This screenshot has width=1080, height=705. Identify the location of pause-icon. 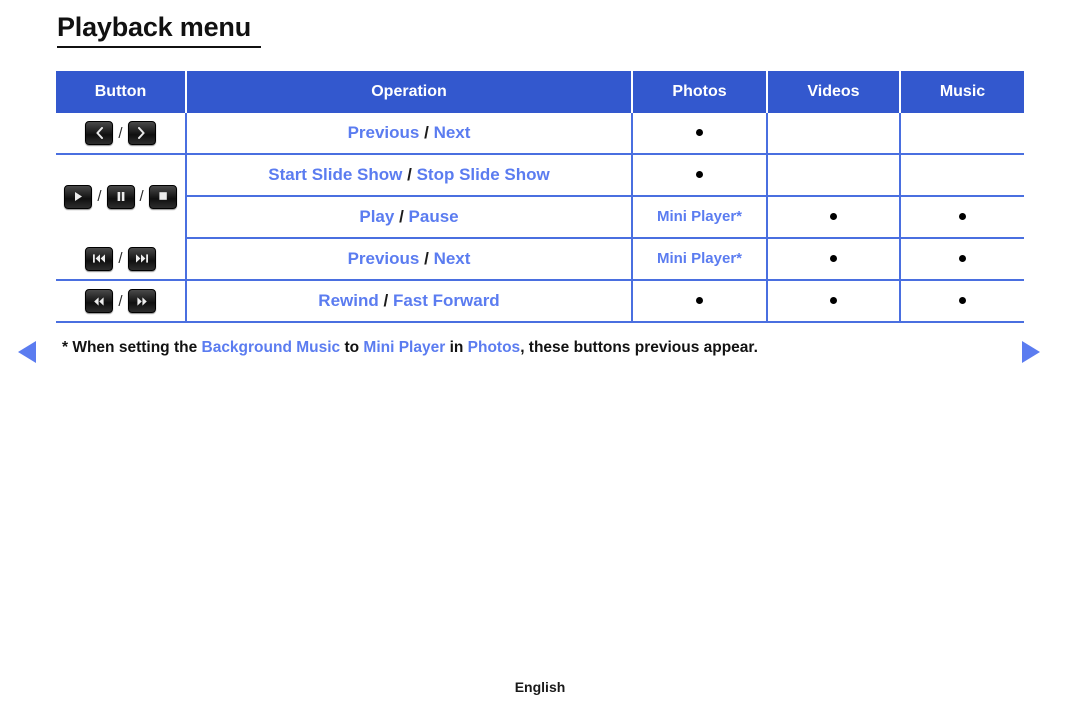
(120, 196).